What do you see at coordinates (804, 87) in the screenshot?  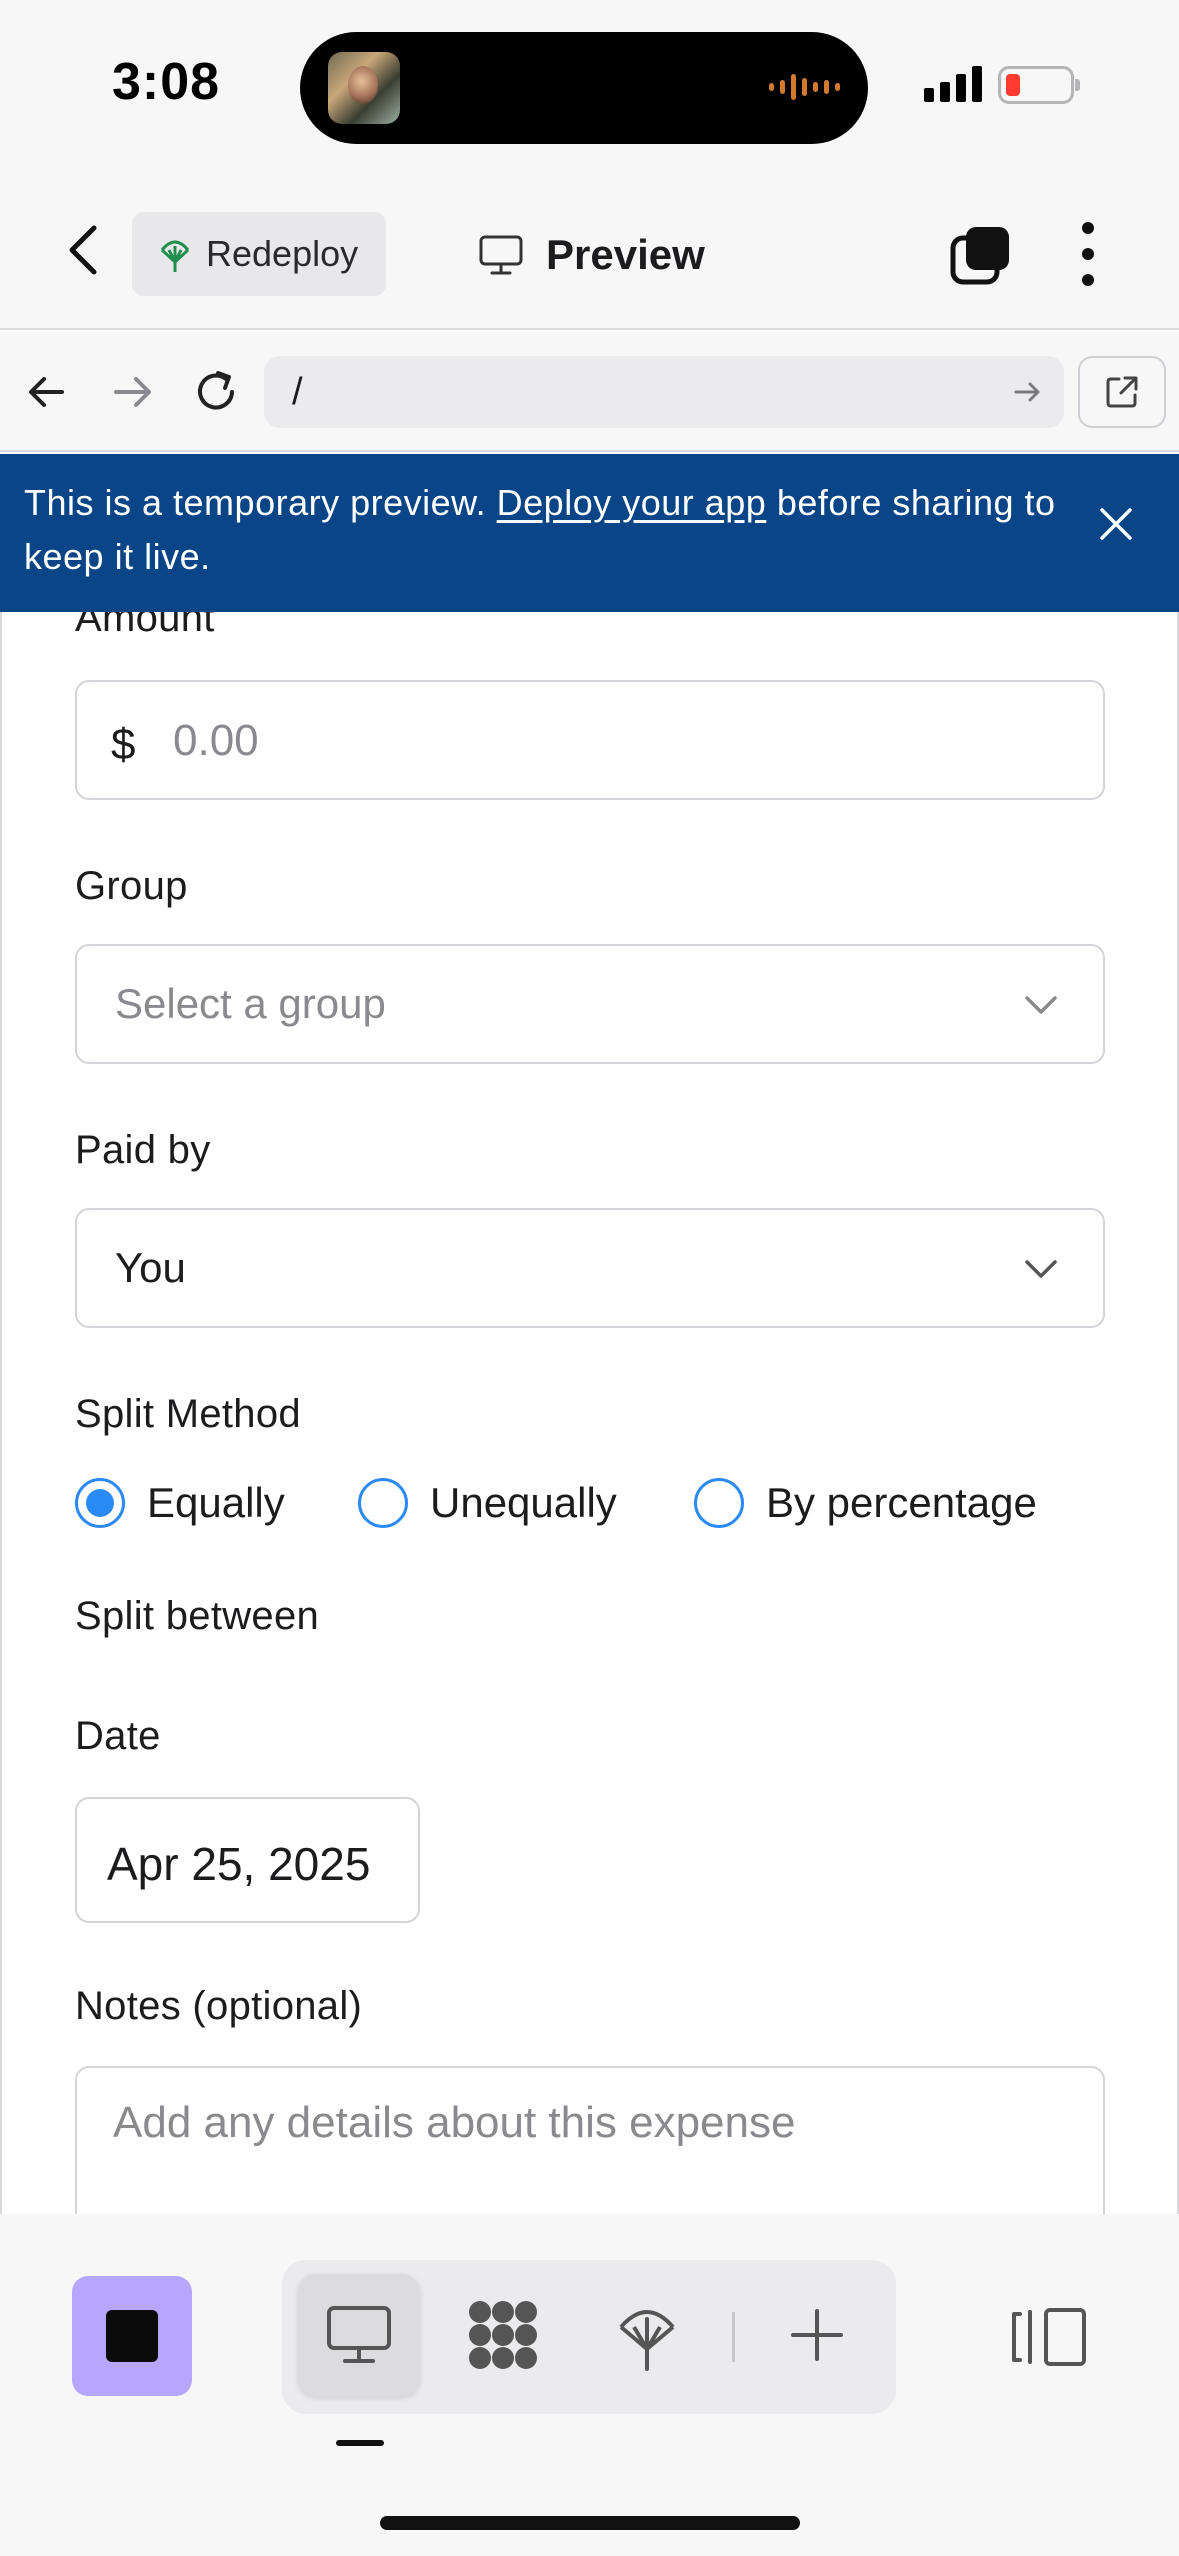 I see `audio-waveform-icon` at bounding box center [804, 87].